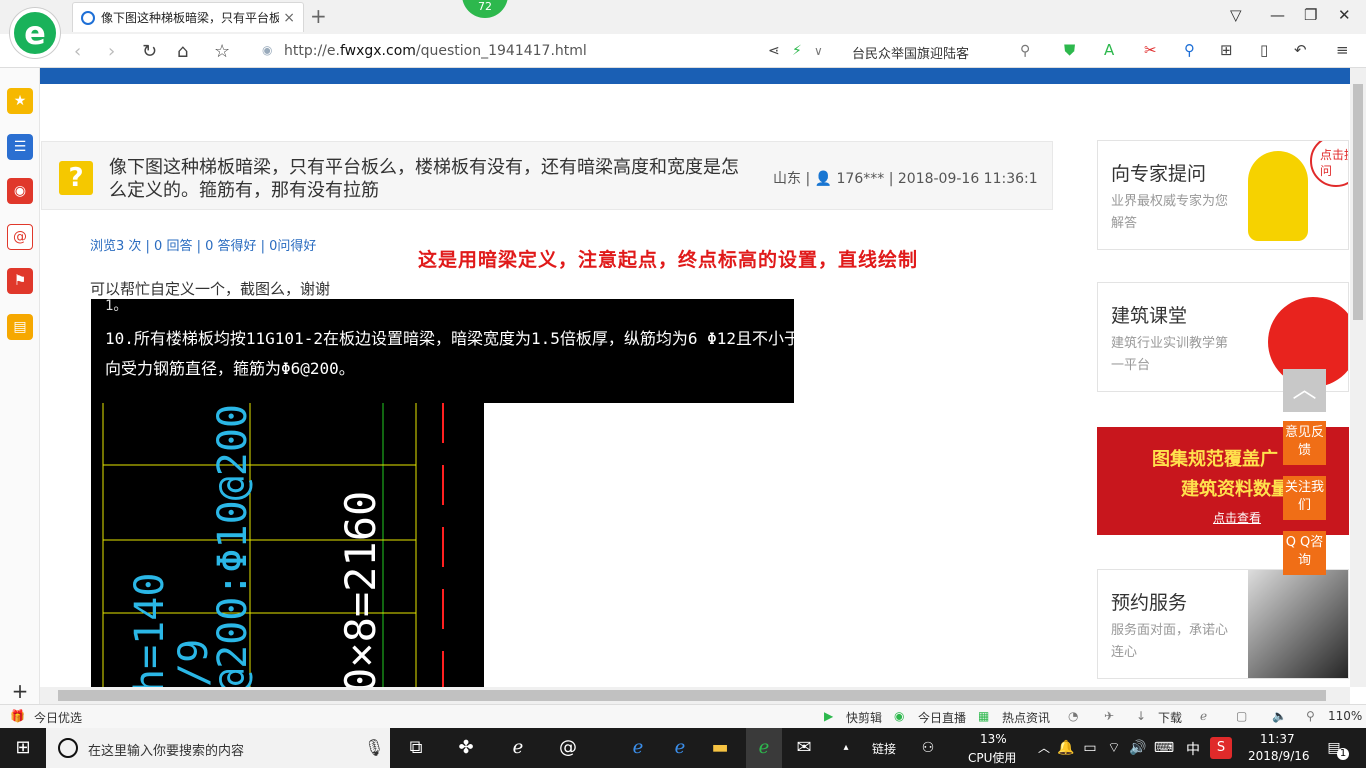 Image resolution: width=1366 pixels, height=768 pixels. What do you see at coordinates (149, 51) in the screenshot?
I see `refresh-icon: ↻` at bounding box center [149, 51].